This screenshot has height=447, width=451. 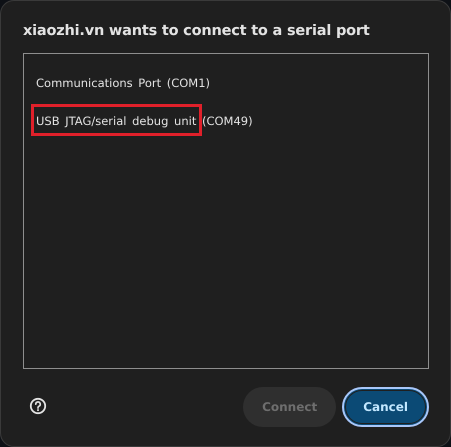 I want to click on help-icon, so click(x=38, y=406).